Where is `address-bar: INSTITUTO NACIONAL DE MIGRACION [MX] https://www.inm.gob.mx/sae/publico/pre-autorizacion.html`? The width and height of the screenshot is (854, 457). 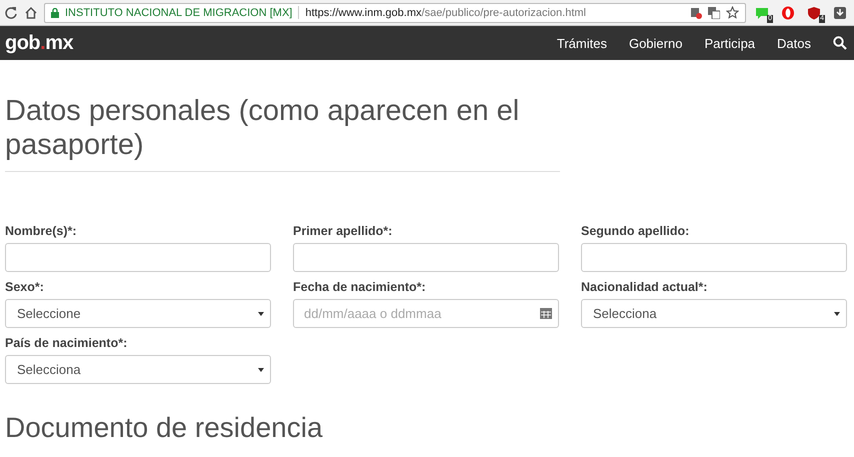
address-bar: INSTITUTO NACIONAL DE MIGRACION [MX] https://www.inm.gob.mx/sae/publico/pre-autorizacion.html is located at coordinates (395, 12).